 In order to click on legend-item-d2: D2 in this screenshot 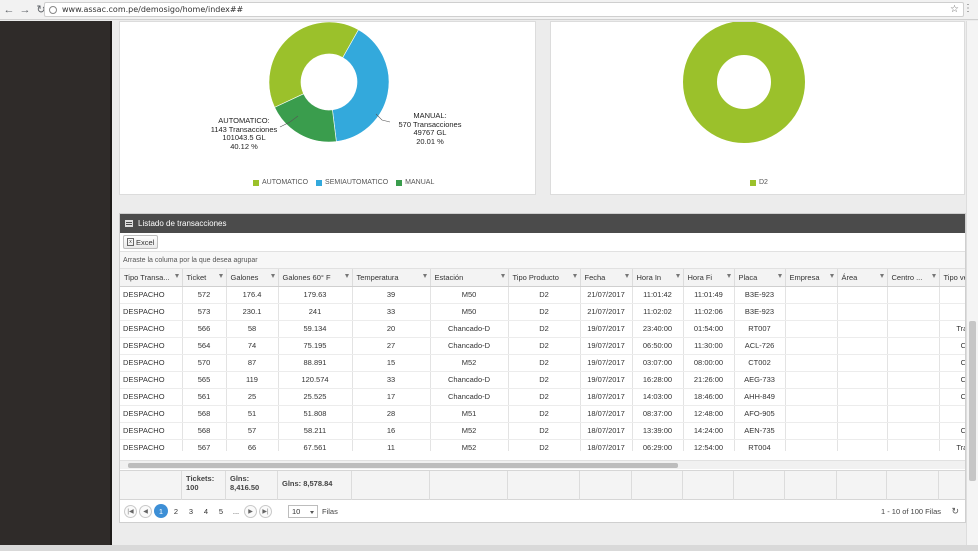, I will do `click(759, 182)`.